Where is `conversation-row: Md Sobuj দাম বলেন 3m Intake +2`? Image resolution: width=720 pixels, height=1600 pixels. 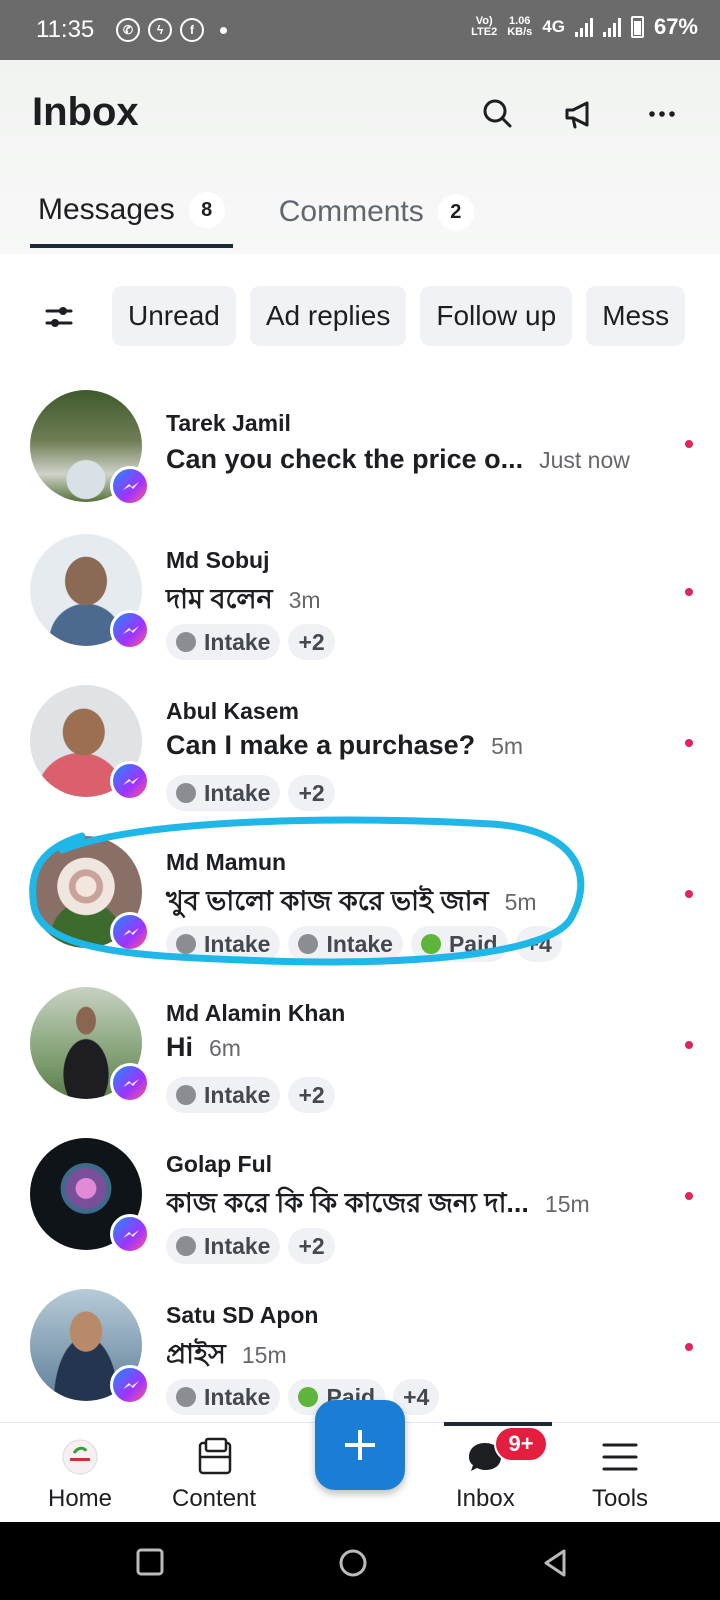 conversation-row: Md Sobuj দাম বলেন 3m Intake +2 is located at coordinates (360, 606).